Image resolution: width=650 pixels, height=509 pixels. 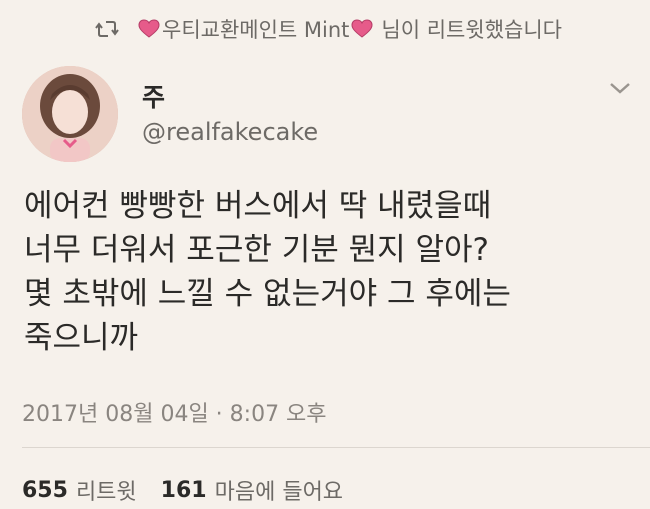 I want to click on retweet-context: 우티교환메인트 Mint 님이 리트윗했습니다, so click(x=325, y=29).